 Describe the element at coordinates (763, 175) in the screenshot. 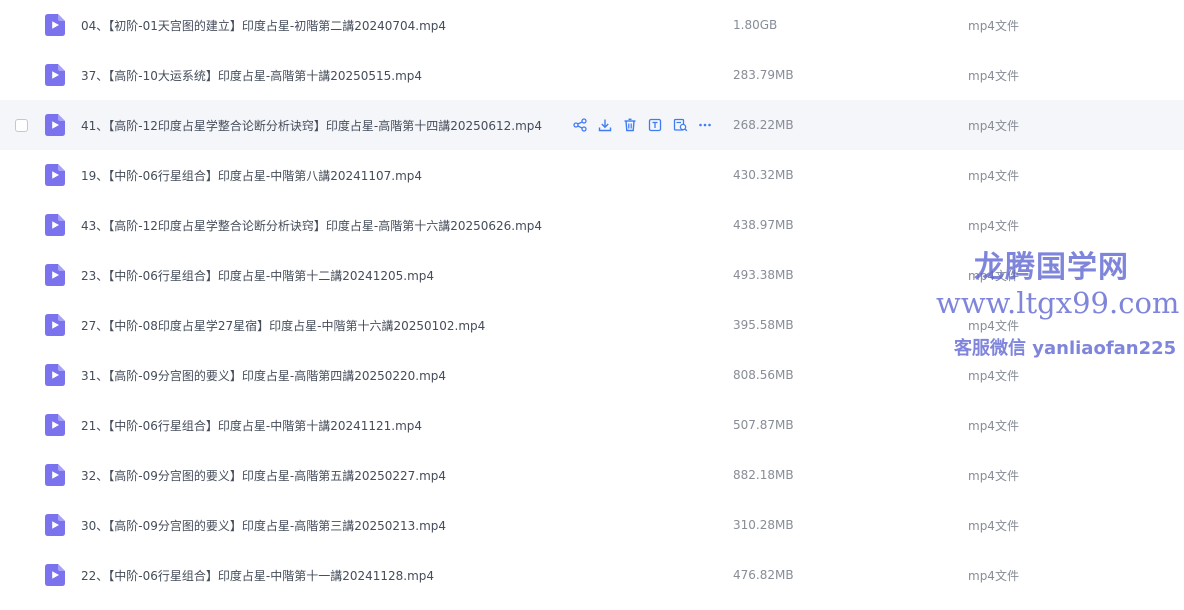

I see `file-size: 430.32MB` at that location.